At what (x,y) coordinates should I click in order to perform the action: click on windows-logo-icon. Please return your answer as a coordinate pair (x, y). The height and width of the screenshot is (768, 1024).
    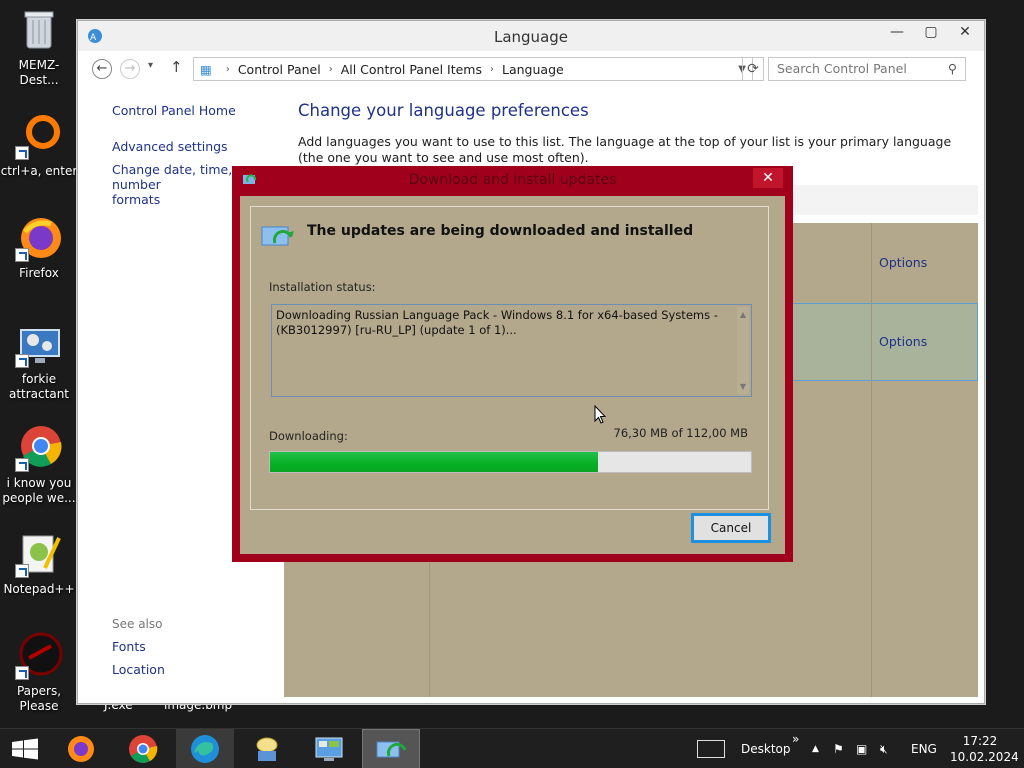
    Looking at the image, I should click on (25, 749).